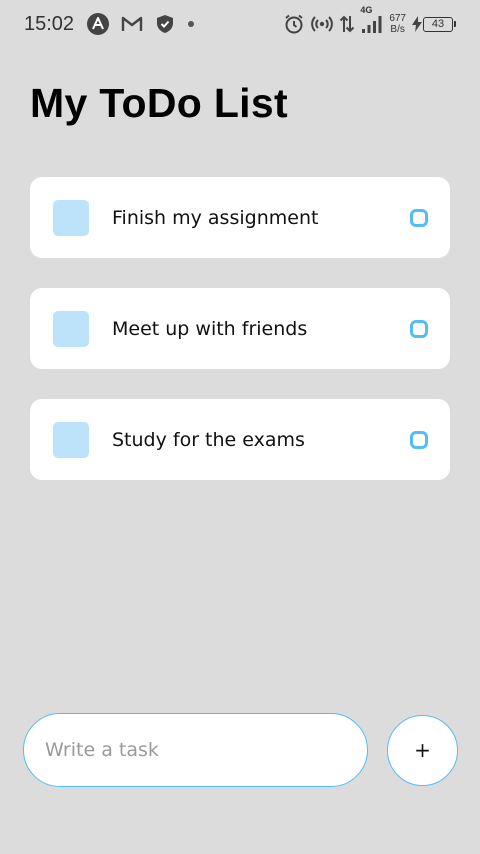 The width and height of the screenshot is (480, 854). I want to click on data-arrows-icon, so click(347, 24).